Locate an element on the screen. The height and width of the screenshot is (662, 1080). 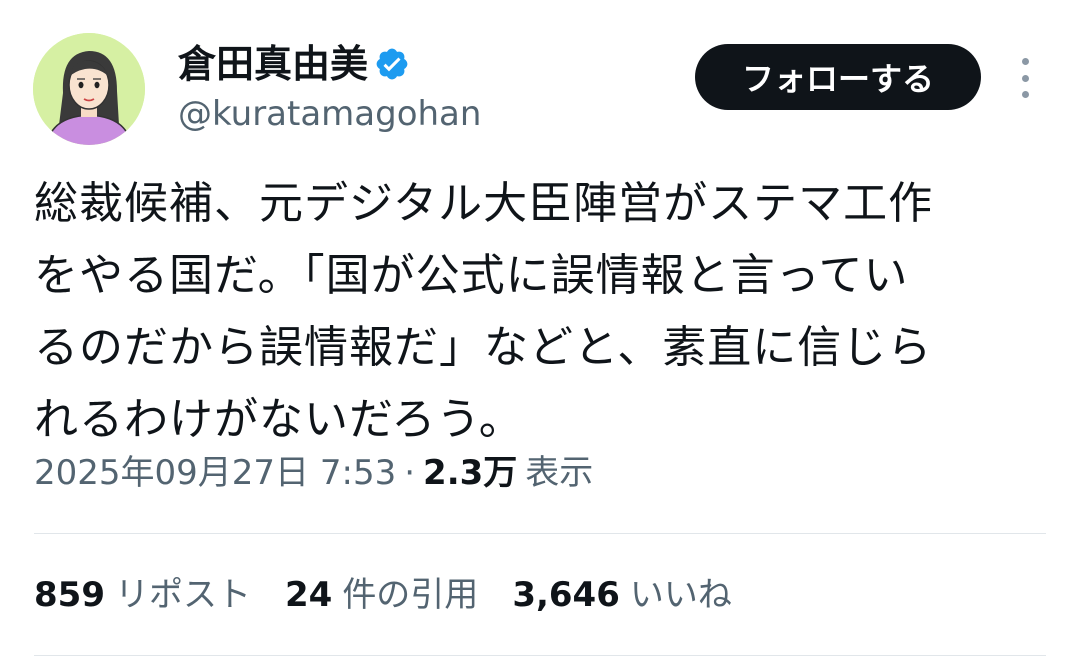
likes-label: いいね is located at coordinates (680, 595).